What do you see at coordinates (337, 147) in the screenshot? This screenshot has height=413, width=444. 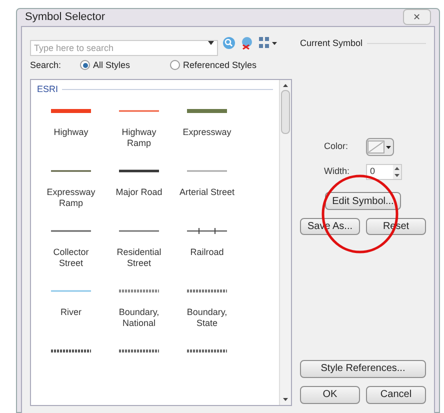 I see `color-label: Color:` at bounding box center [337, 147].